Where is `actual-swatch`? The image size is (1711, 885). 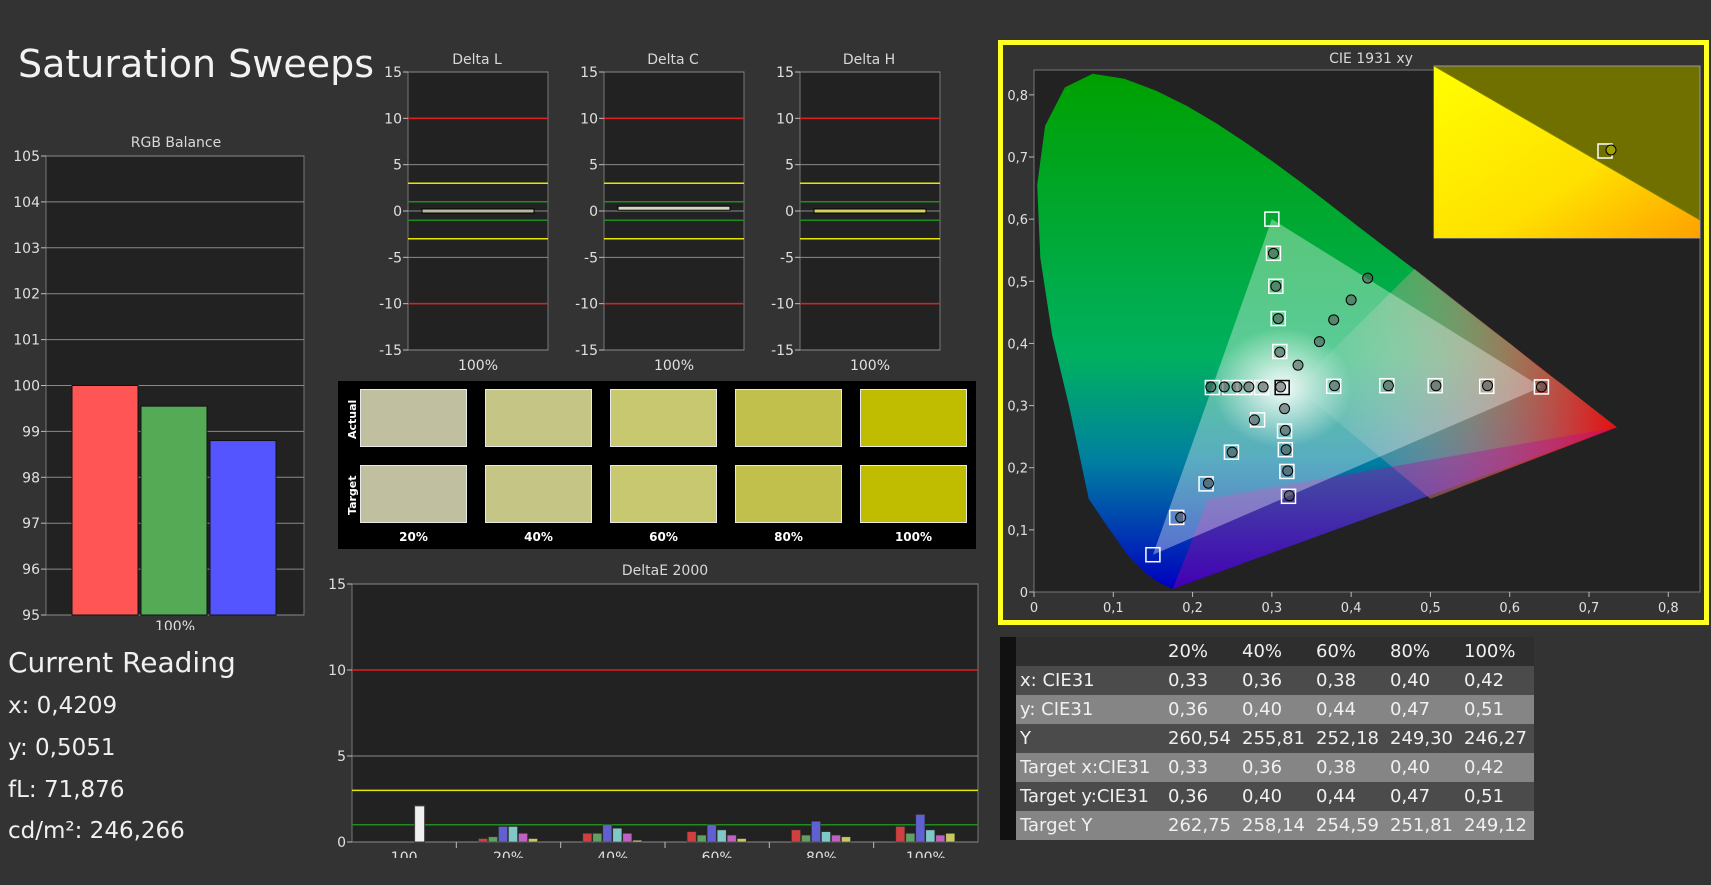
actual-swatch is located at coordinates (788, 418).